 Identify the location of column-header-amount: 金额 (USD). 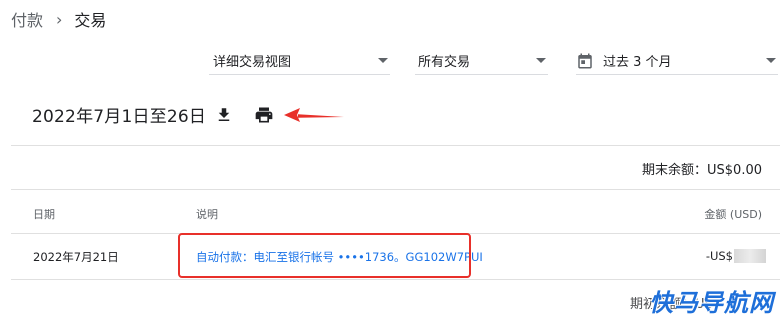
(733, 214).